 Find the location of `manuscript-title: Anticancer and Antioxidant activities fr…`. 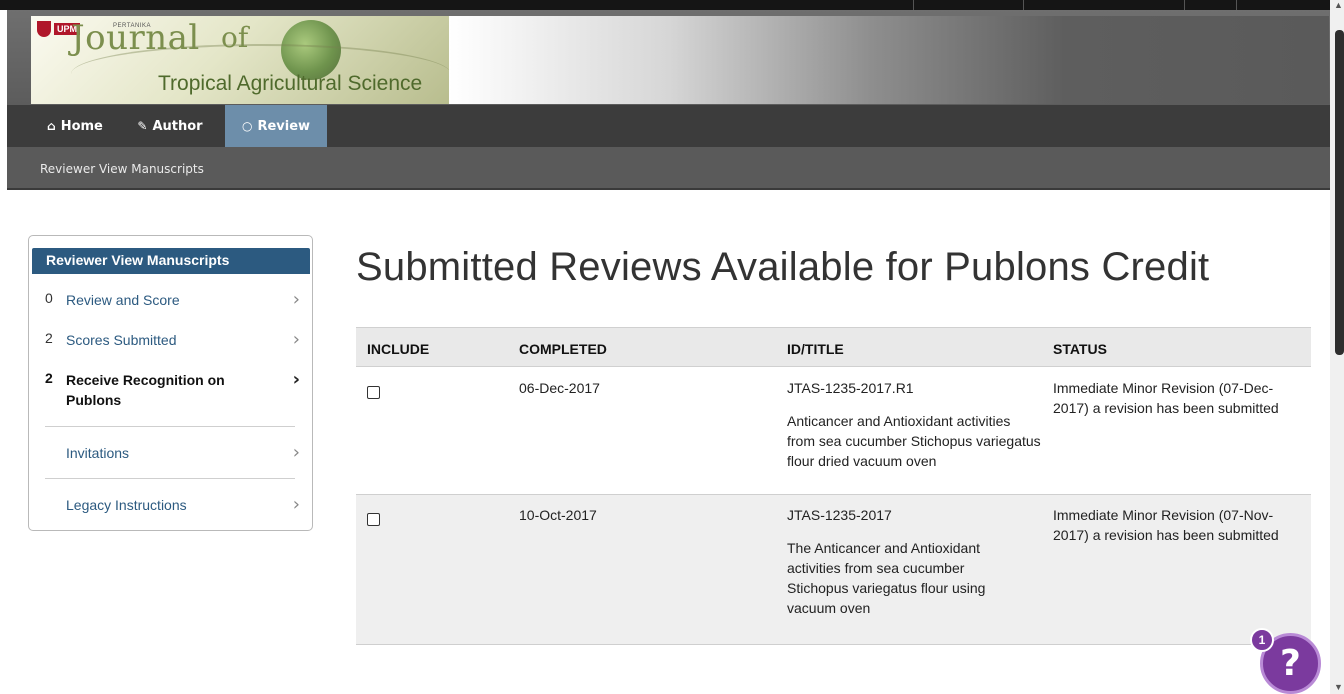

manuscript-title: Anticancer and Antioxidant activities fr… is located at coordinates (914, 441).